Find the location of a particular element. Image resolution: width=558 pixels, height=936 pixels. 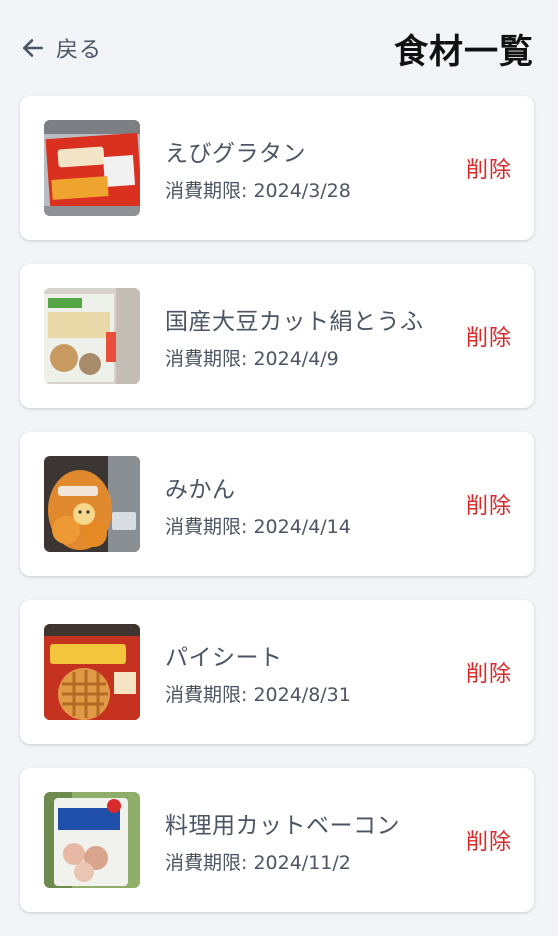

food-info: えびグラタン 消費期限: 2024/3/28 is located at coordinates (258, 168).